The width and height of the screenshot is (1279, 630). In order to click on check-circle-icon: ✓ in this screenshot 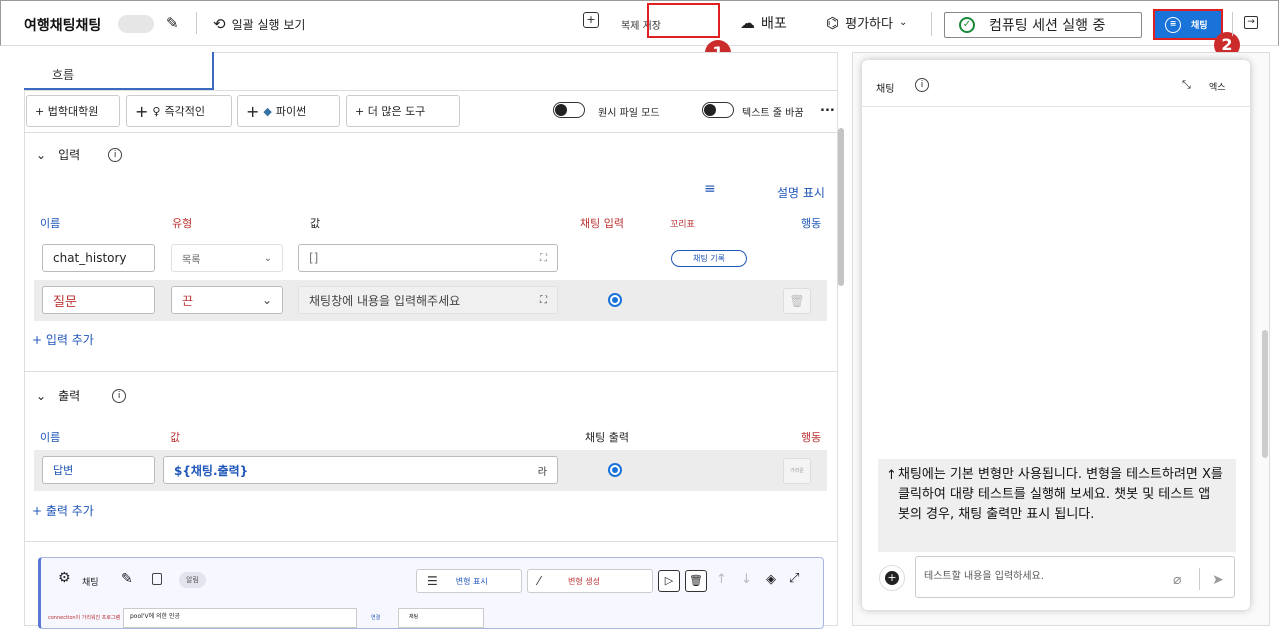, I will do `click(967, 25)`.